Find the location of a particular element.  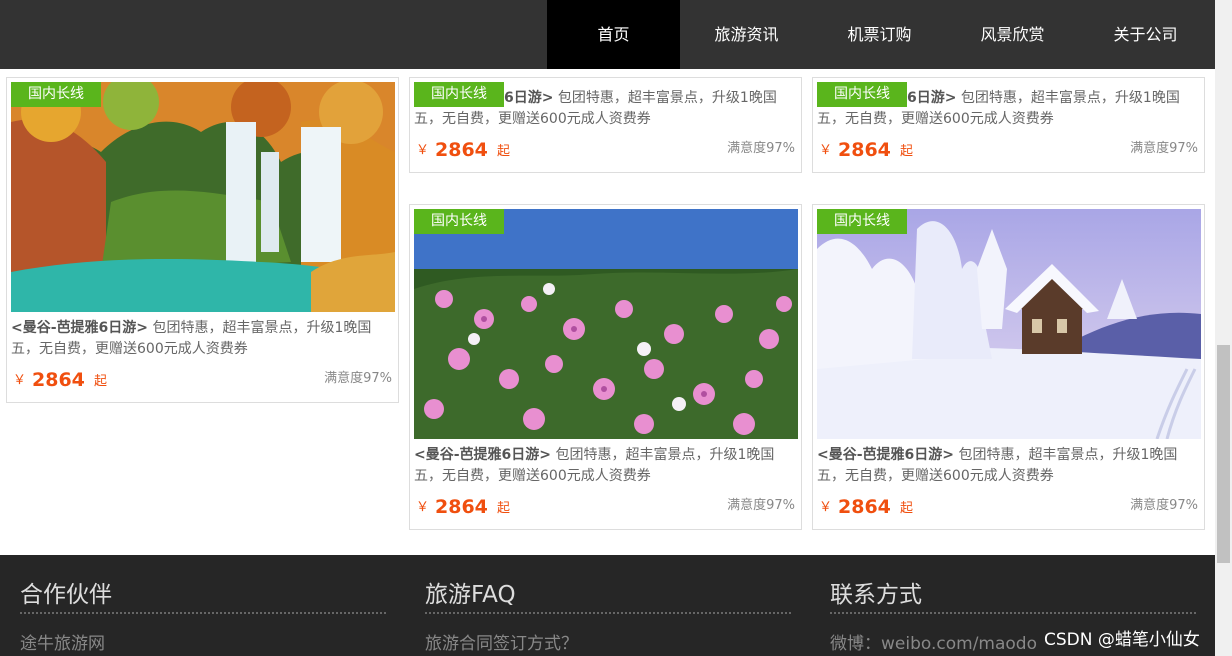

vertical-scrollbar is located at coordinates (1223, 328).